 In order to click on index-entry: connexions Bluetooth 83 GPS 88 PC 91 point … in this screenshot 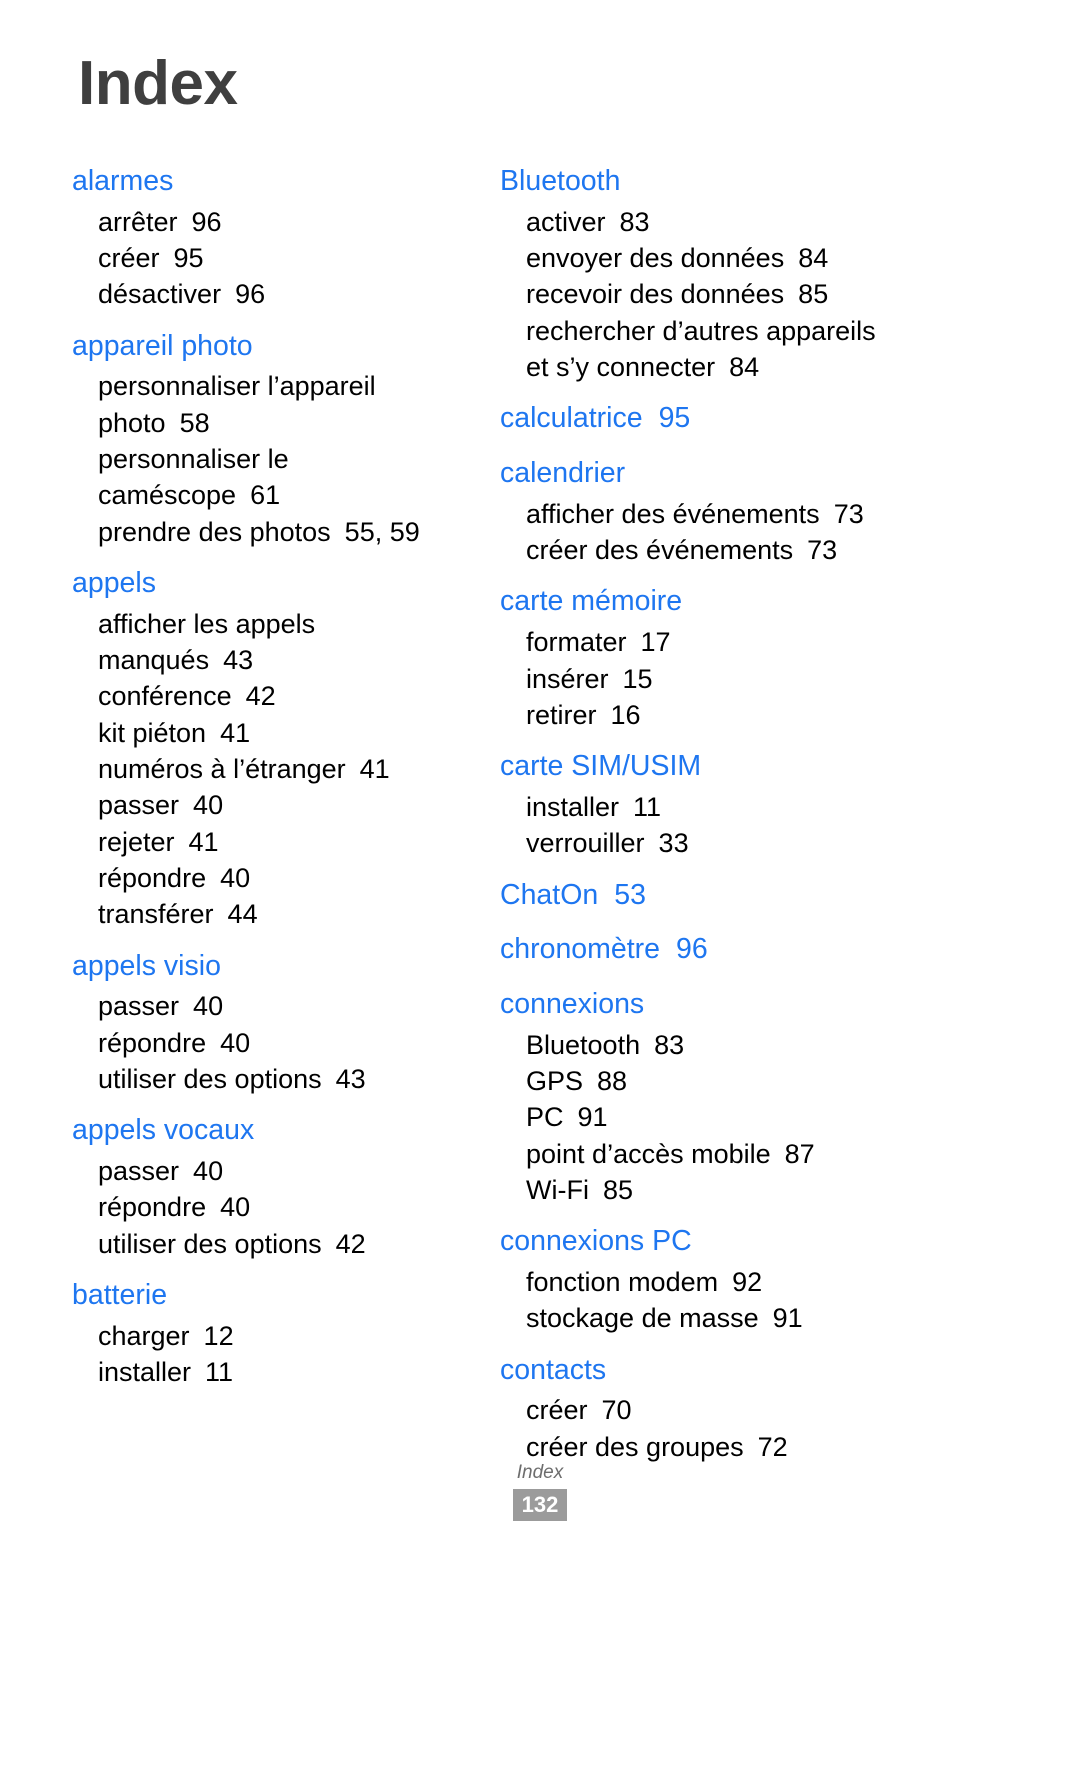, I will do `click(698, 1095)`.